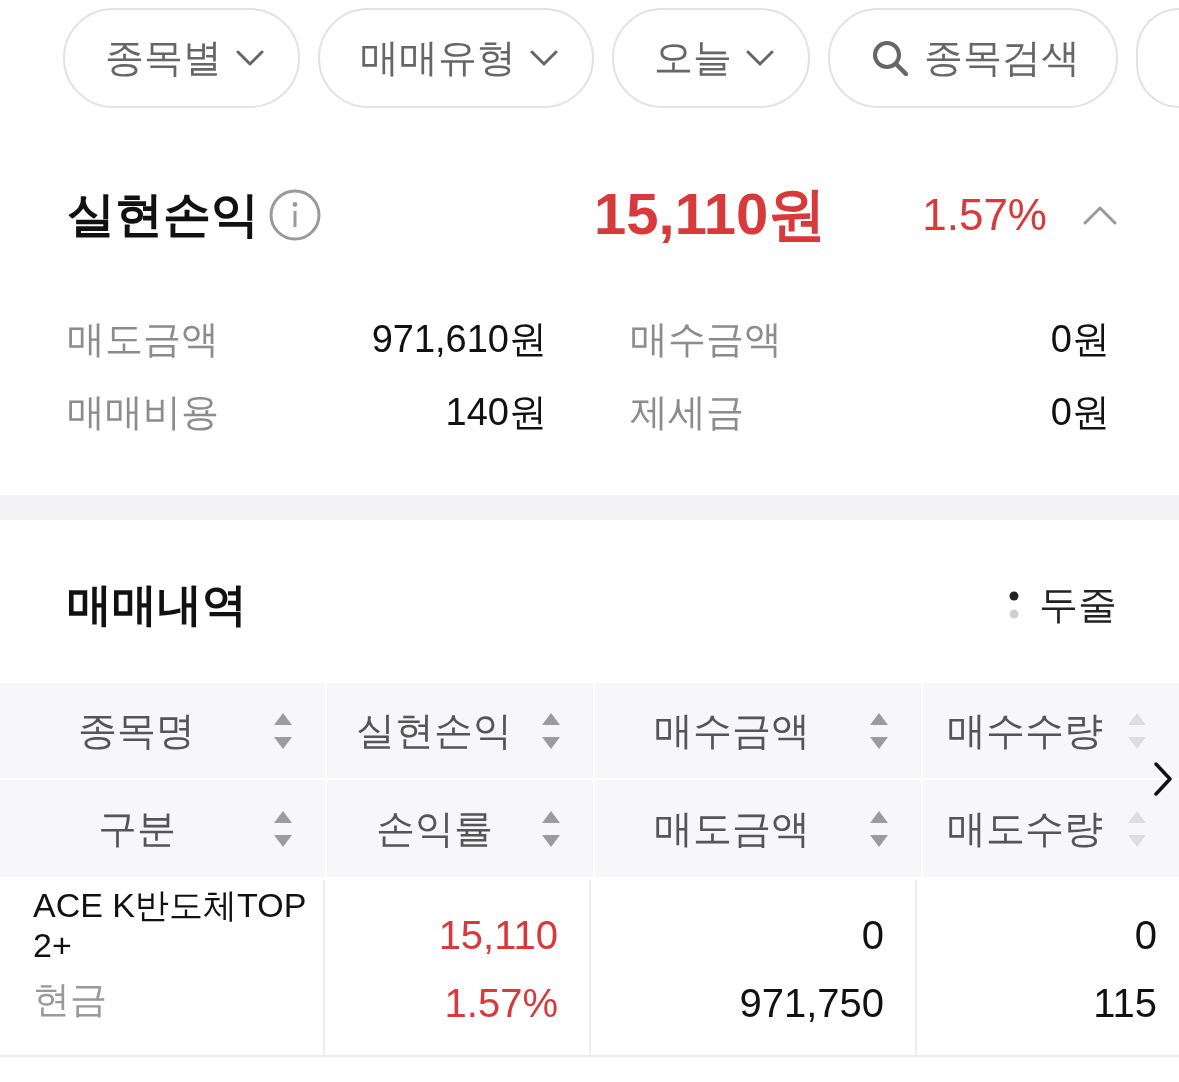  What do you see at coordinates (758, 828) in the screenshot?
I see `column-header: 매도금액` at bounding box center [758, 828].